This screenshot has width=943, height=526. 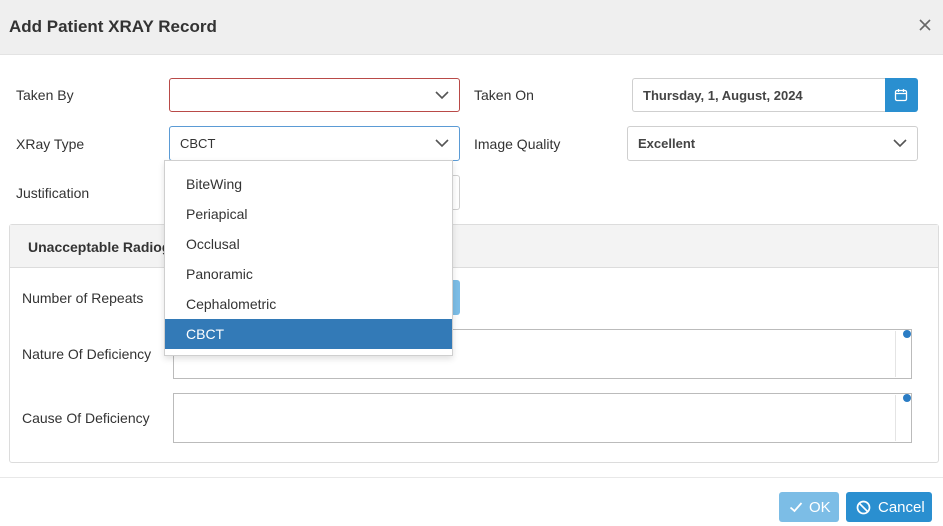 I want to click on dialog-title: Add Patient XRAY Record, so click(x=113, y=26).